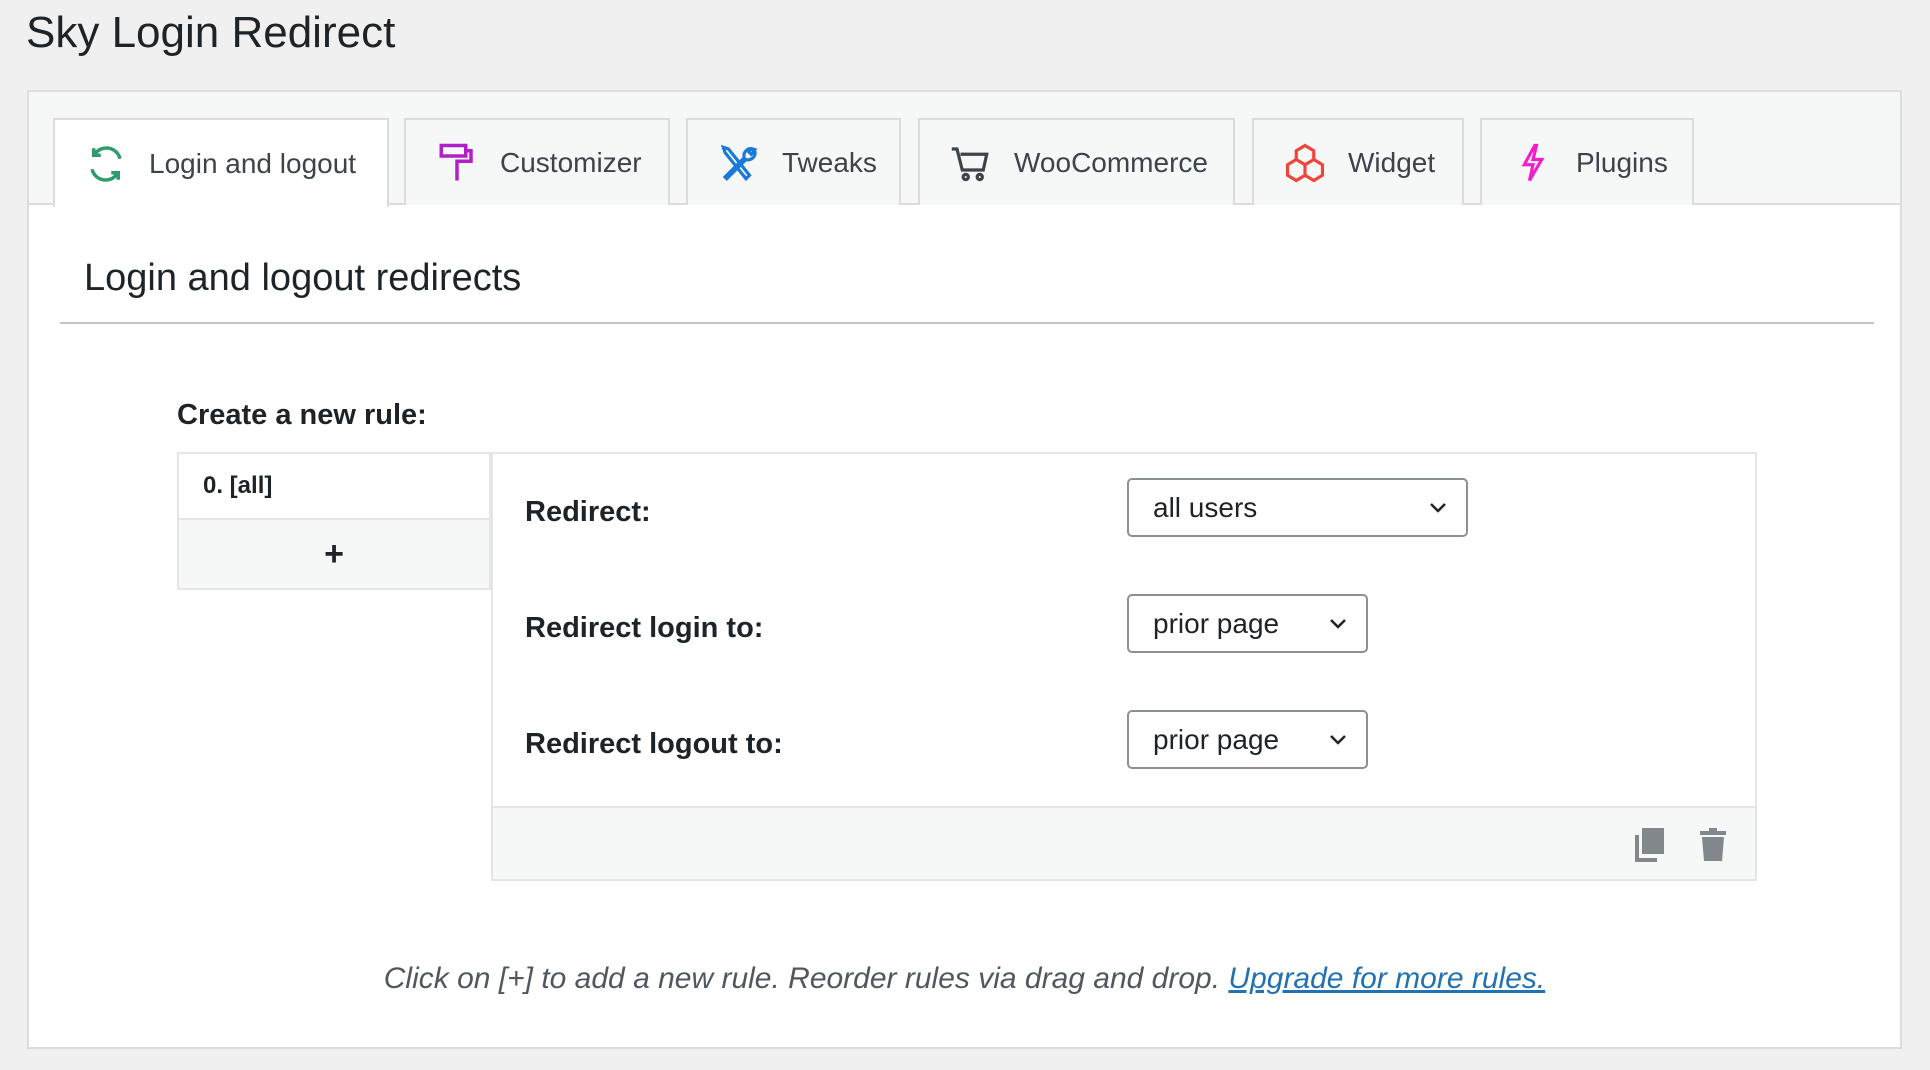  What do you see at coordinates (1386, 978) in the screenshot?
I see `upgrade-link: Upgrade for more rules.` at bounding box center [1386, 978].